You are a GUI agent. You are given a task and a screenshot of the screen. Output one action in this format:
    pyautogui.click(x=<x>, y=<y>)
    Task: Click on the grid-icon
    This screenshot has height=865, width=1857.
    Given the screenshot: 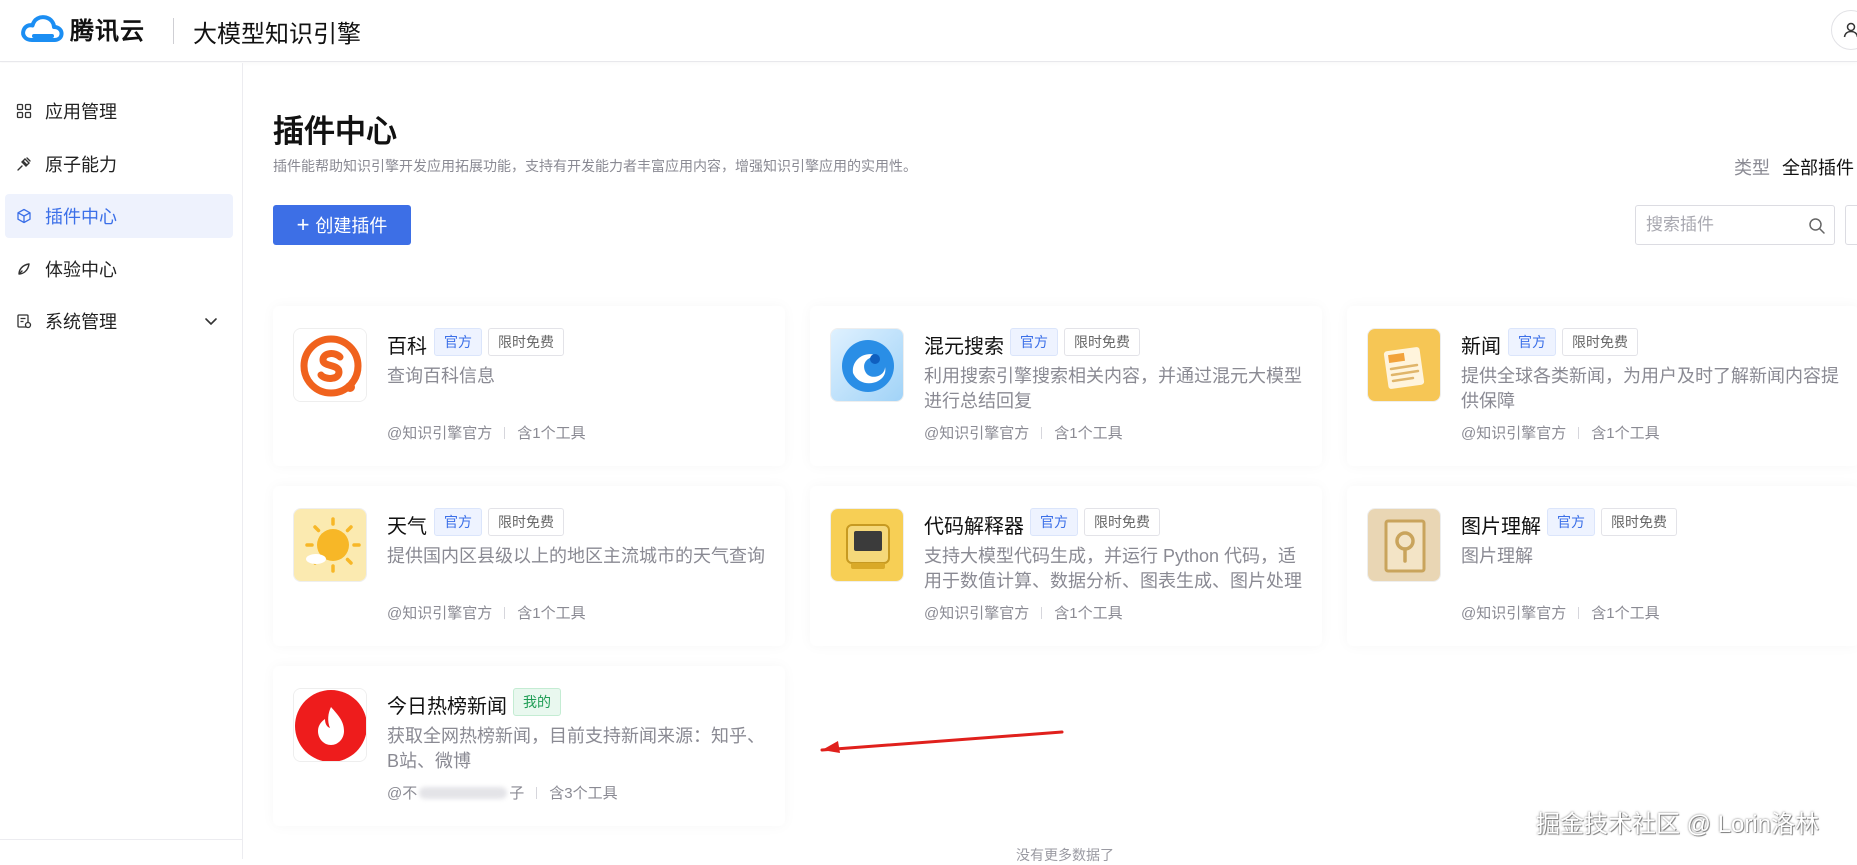 What is the action you would take?
    pyautogui.click(x=24, y=111)
    